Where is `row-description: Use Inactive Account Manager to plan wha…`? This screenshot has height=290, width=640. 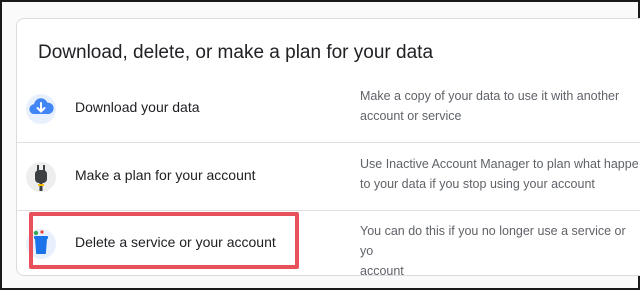
row-description: Use Inactive Account Manager to plan wha… is located at coordinates (499, 174).